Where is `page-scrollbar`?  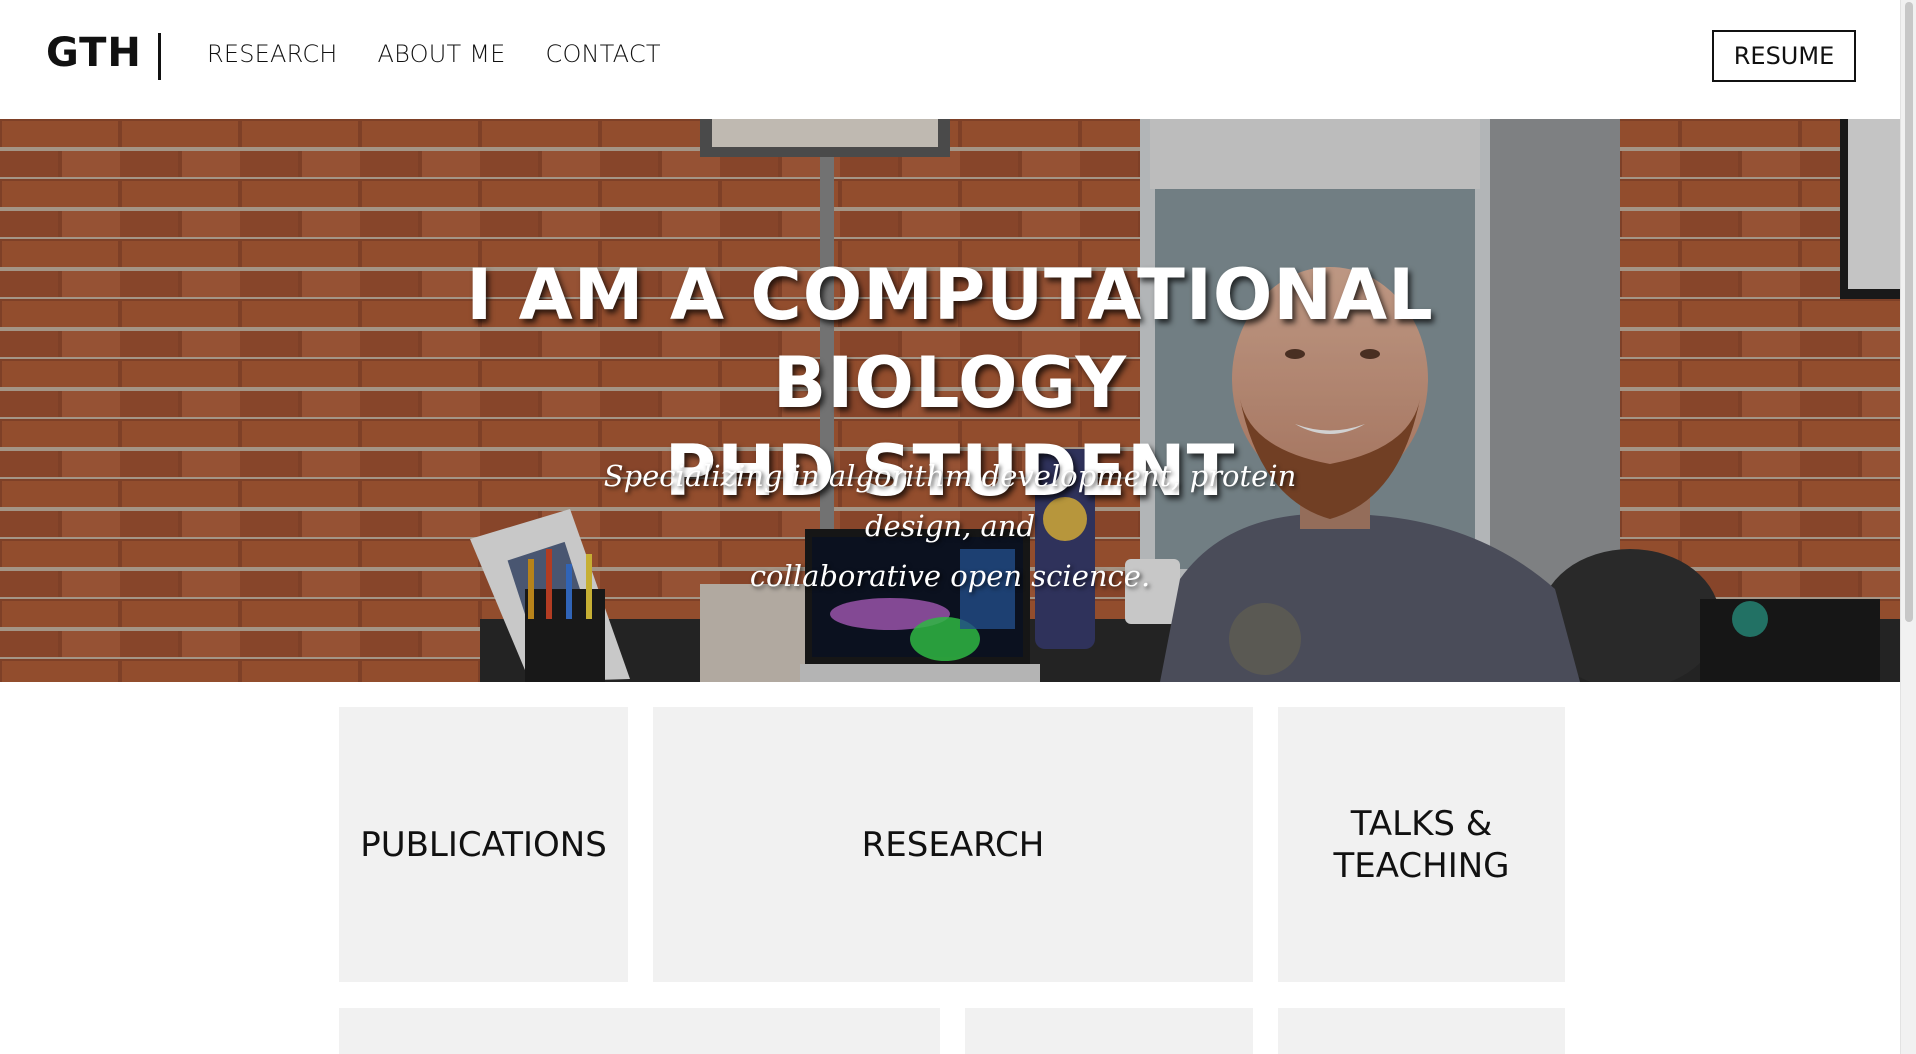
page-scrollbar is located at coordinates (1908, 527).